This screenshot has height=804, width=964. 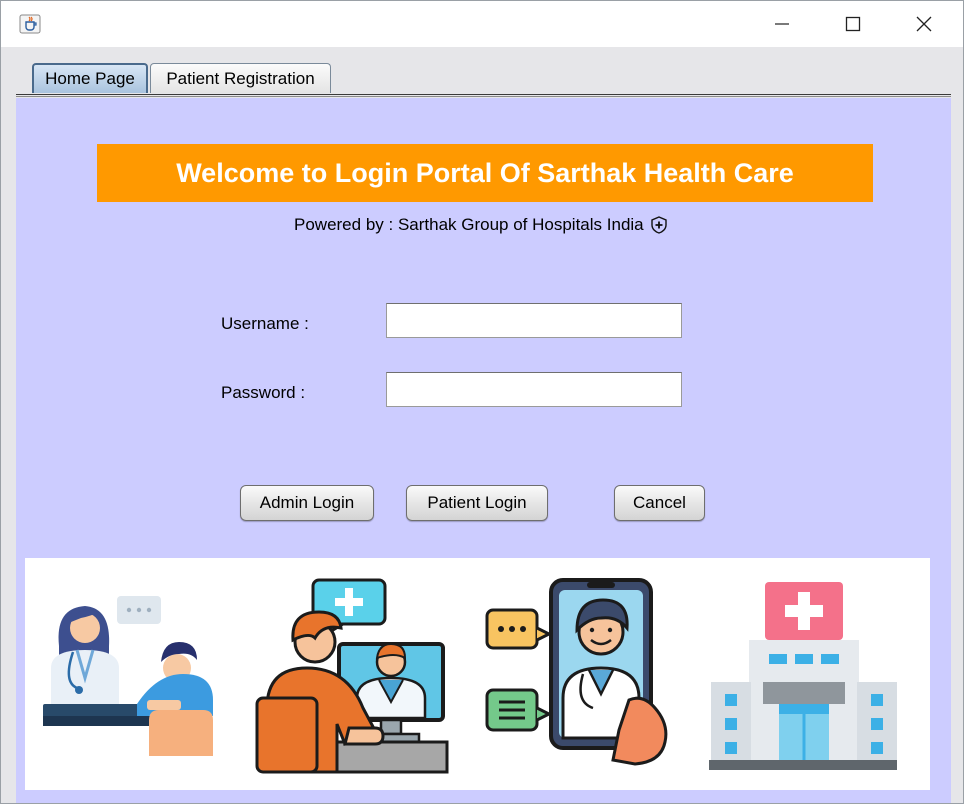 I want to click on tab-patient-registration: Patient Registration, so click(x=240, y=78).